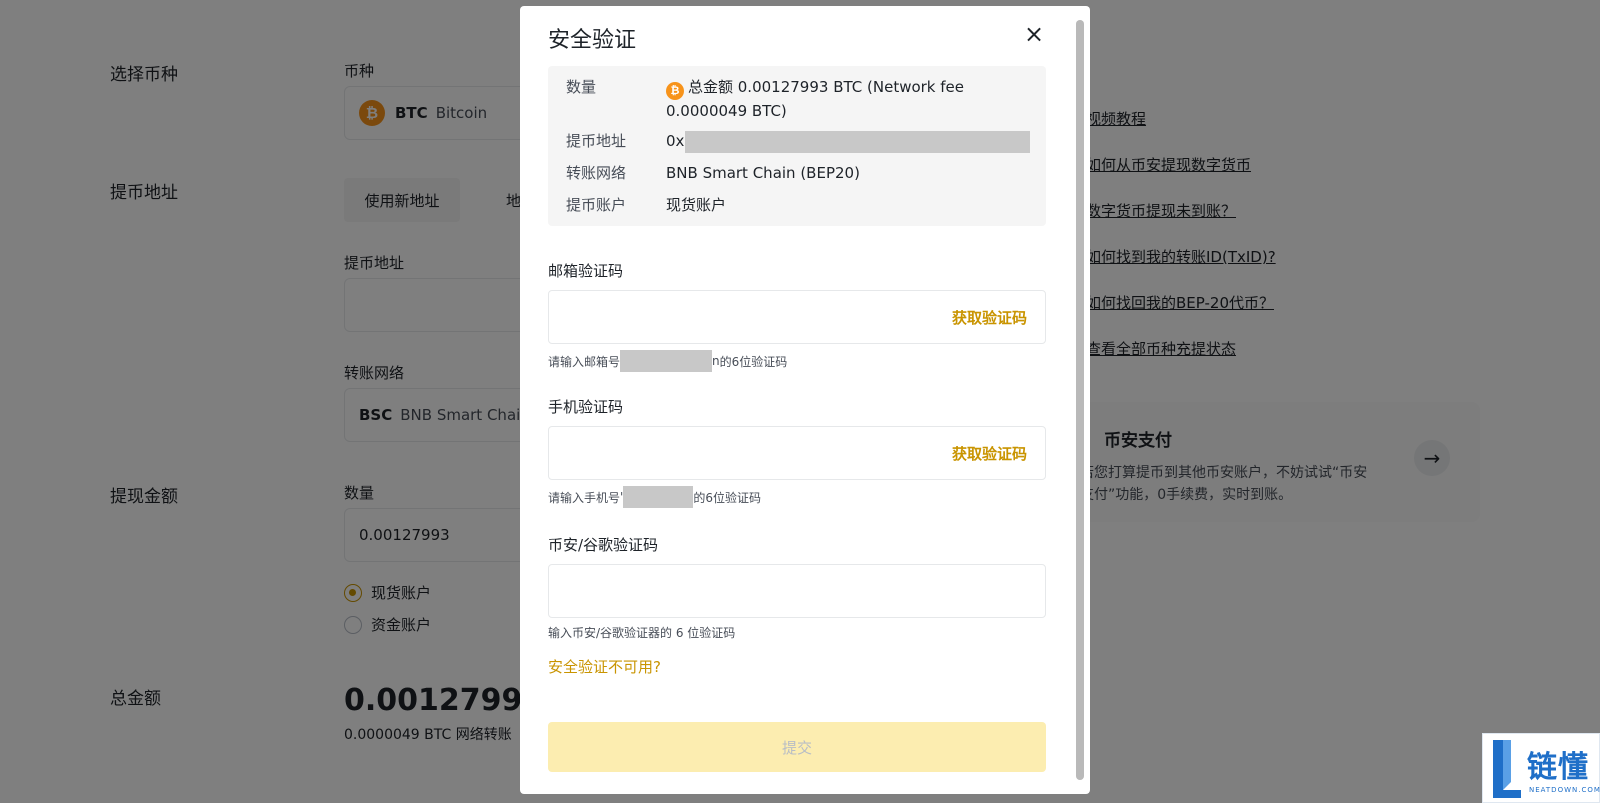  What do you see at coordinates (696, 205) in the screenshot?
I see `summary-account-value: 现货账户` at bounding box center [696, 205].